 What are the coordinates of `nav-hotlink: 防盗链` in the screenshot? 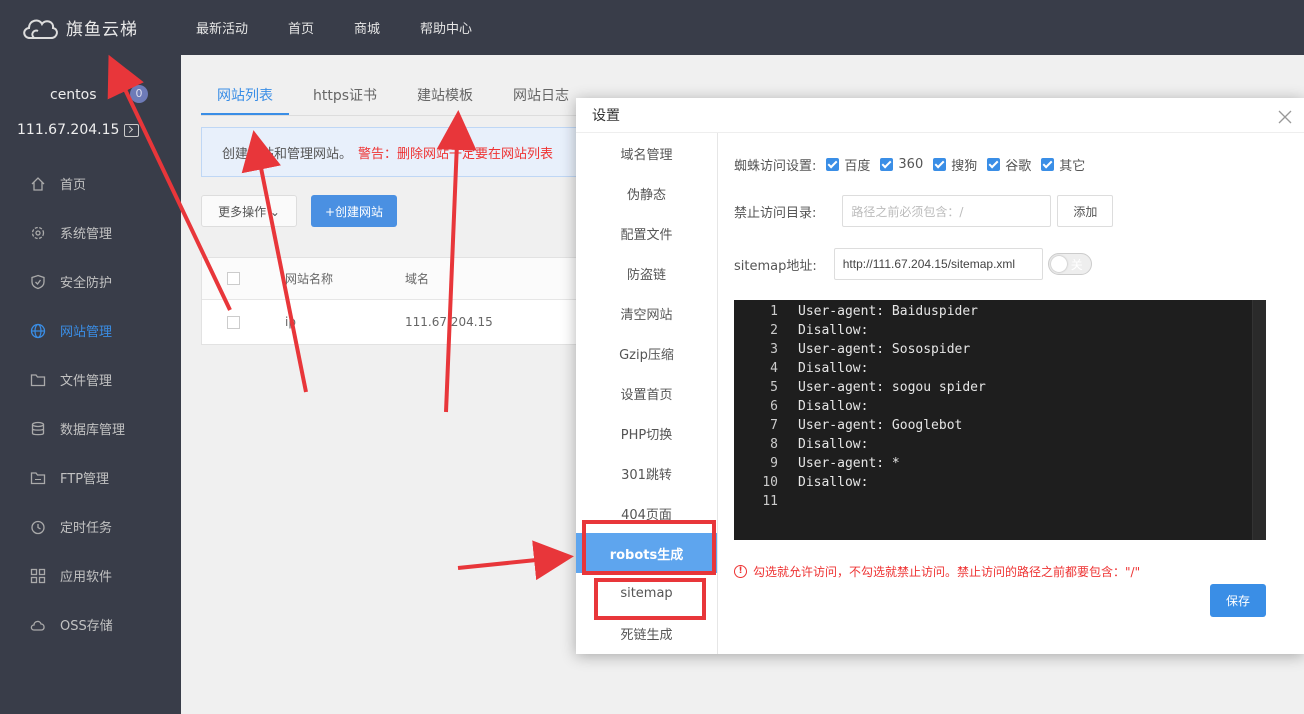 It's located at (646, 273).